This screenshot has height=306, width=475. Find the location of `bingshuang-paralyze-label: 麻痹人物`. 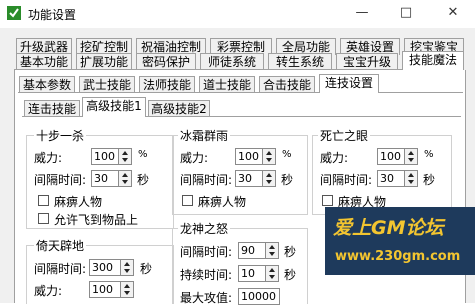

bingshuang-paralyze-label: 麻痹人物 is located at coordinates (222, 202).